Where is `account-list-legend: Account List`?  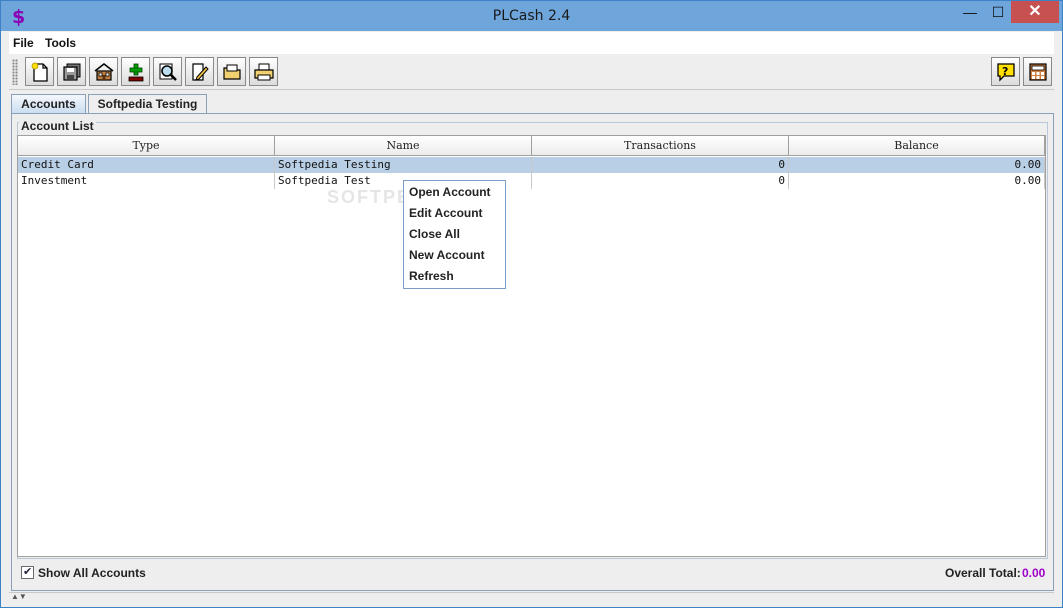 account-list-legend: Account List is located at coordinates (57, 126).